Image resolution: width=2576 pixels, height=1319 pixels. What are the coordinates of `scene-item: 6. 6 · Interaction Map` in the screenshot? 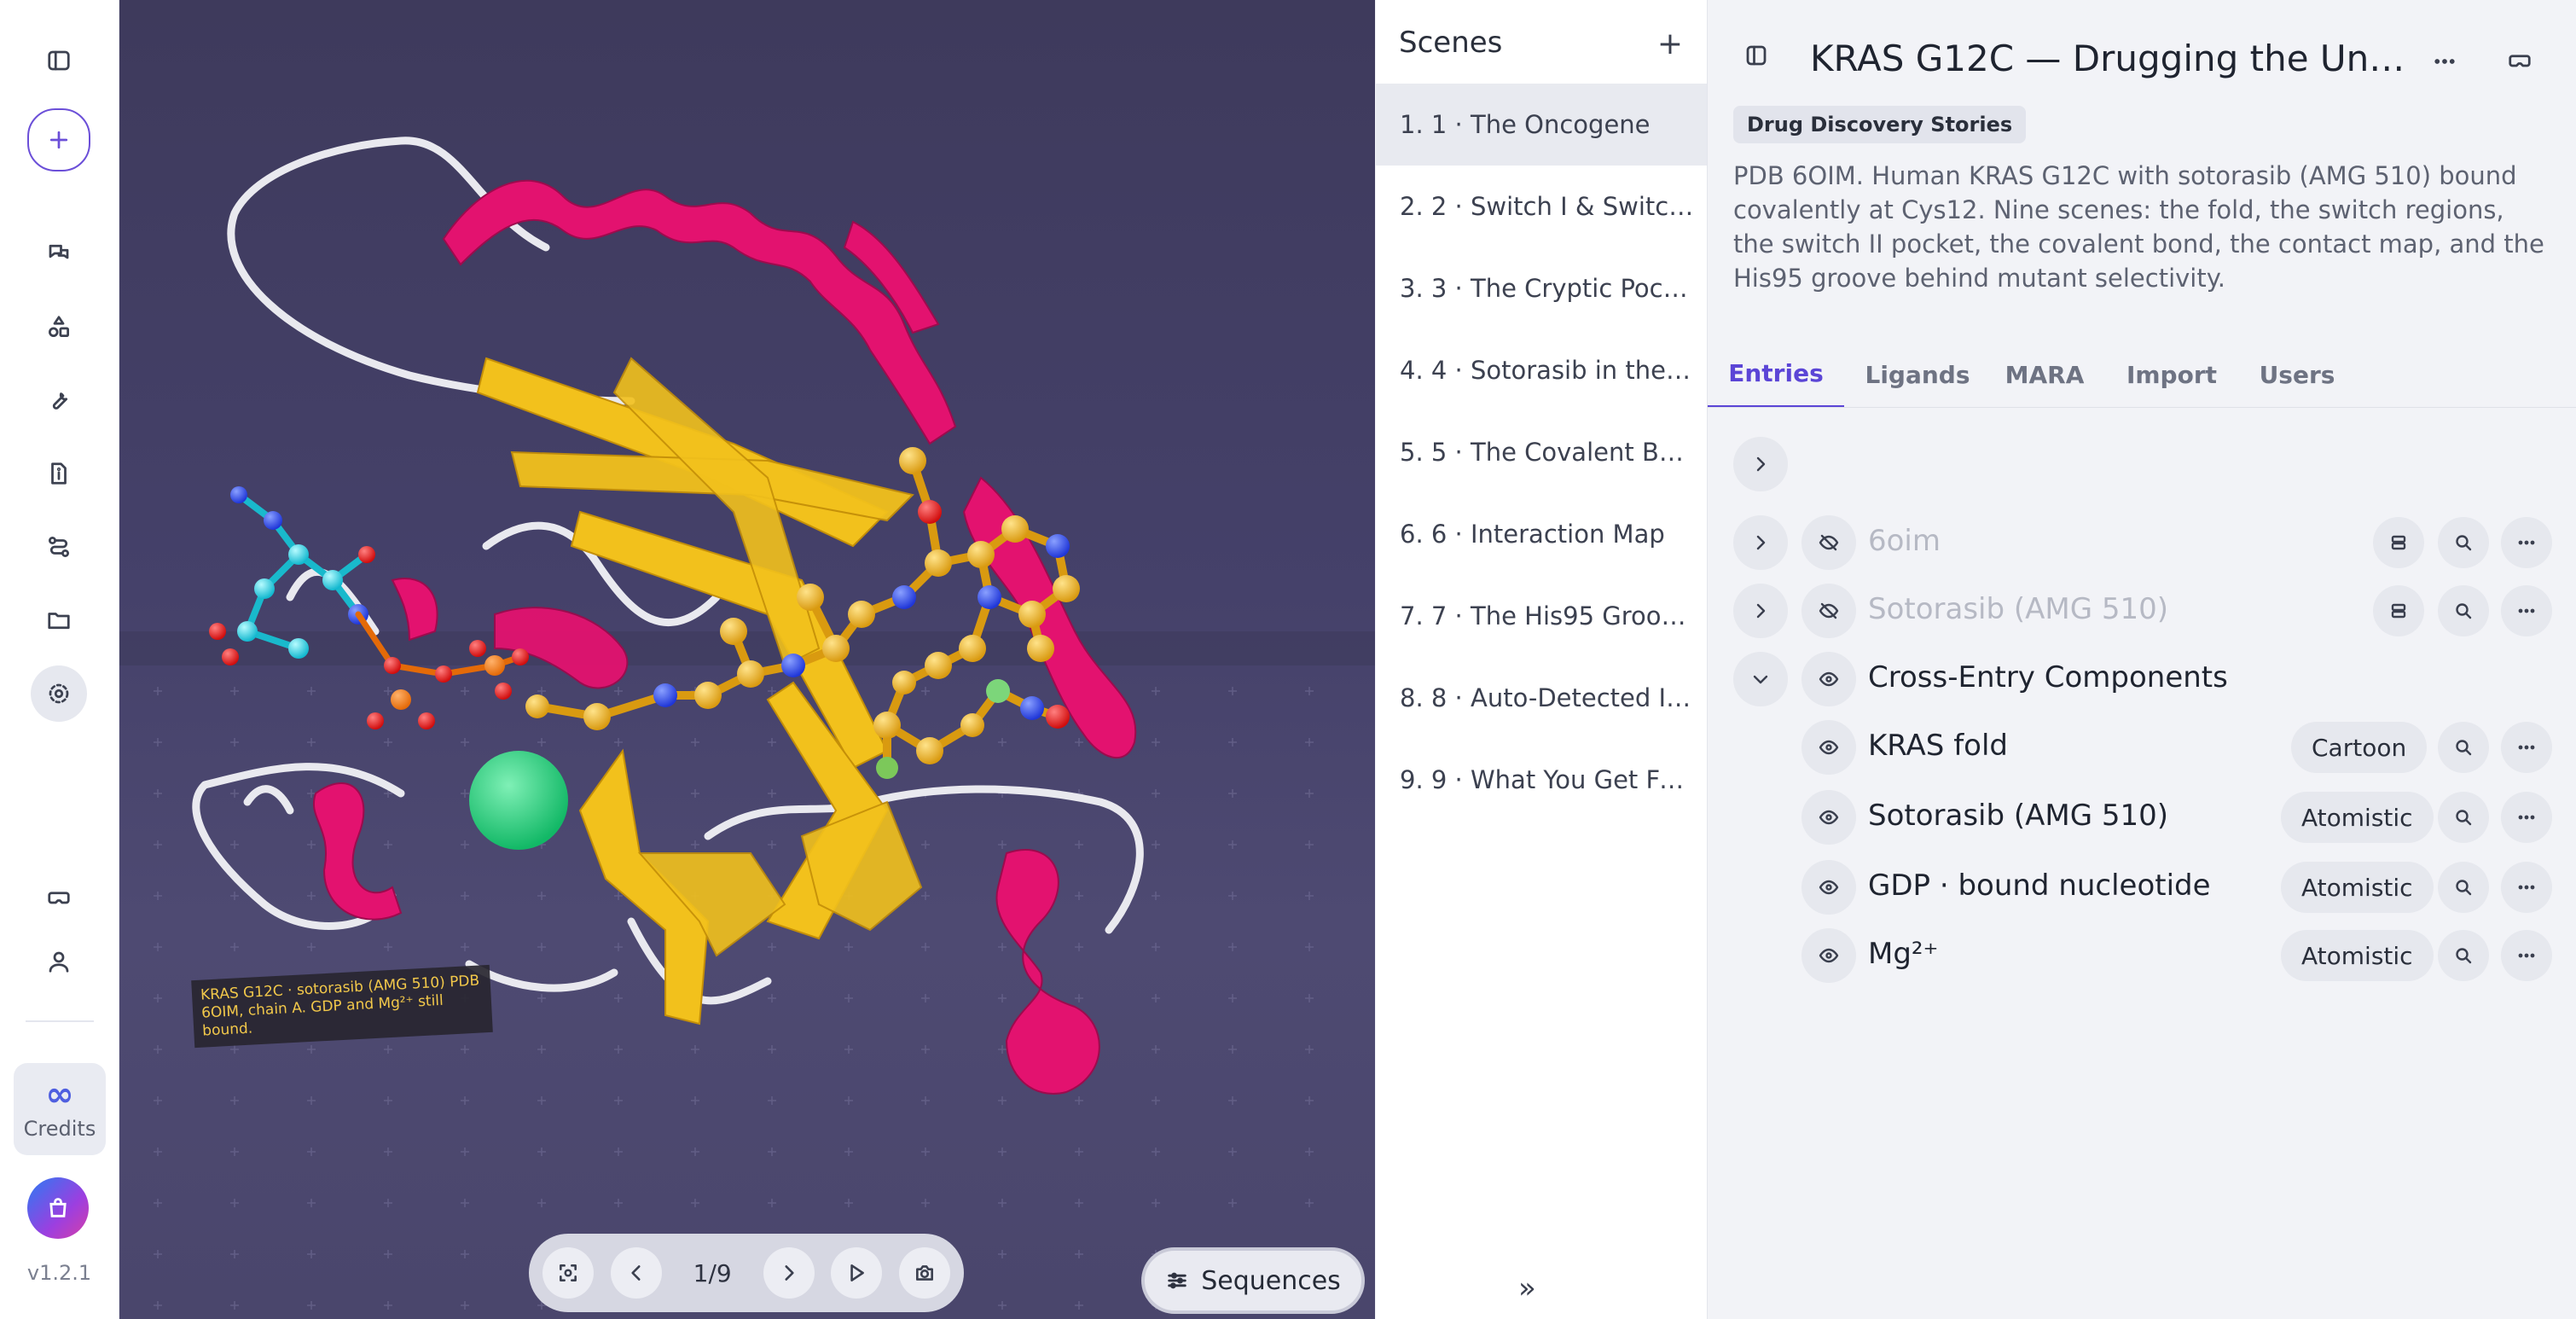 It's located at (1541, 534).